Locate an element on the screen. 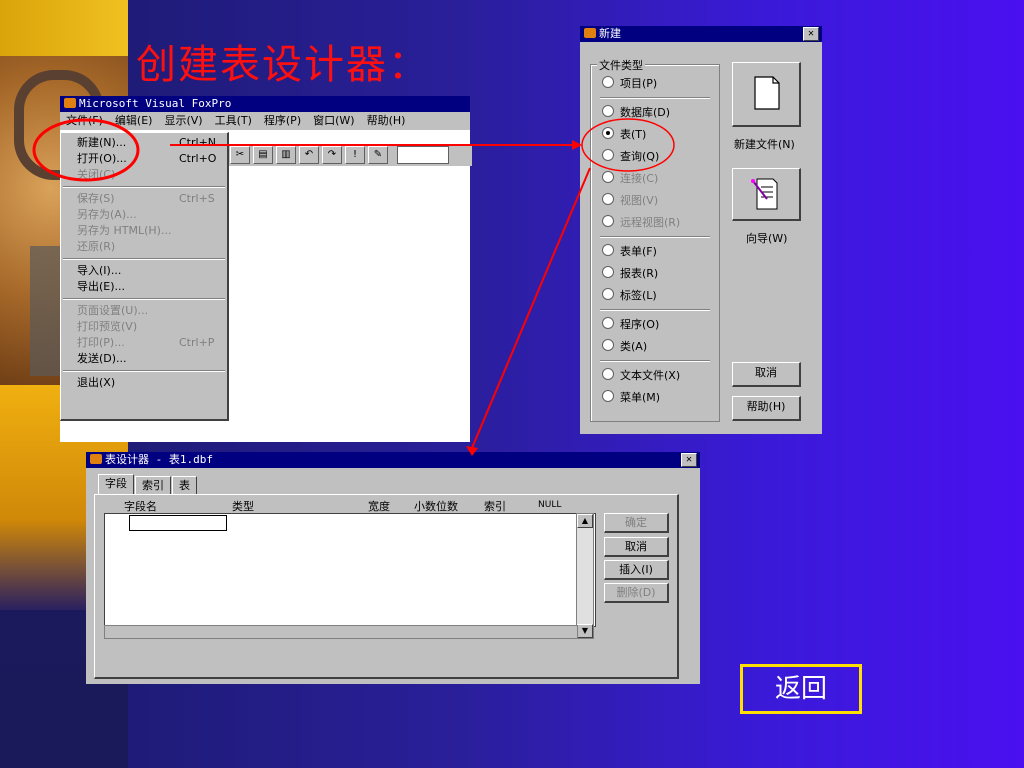 The height and width of the screenshot is (768, 1024). file-new-highlight is located at coordinates (86, 150).